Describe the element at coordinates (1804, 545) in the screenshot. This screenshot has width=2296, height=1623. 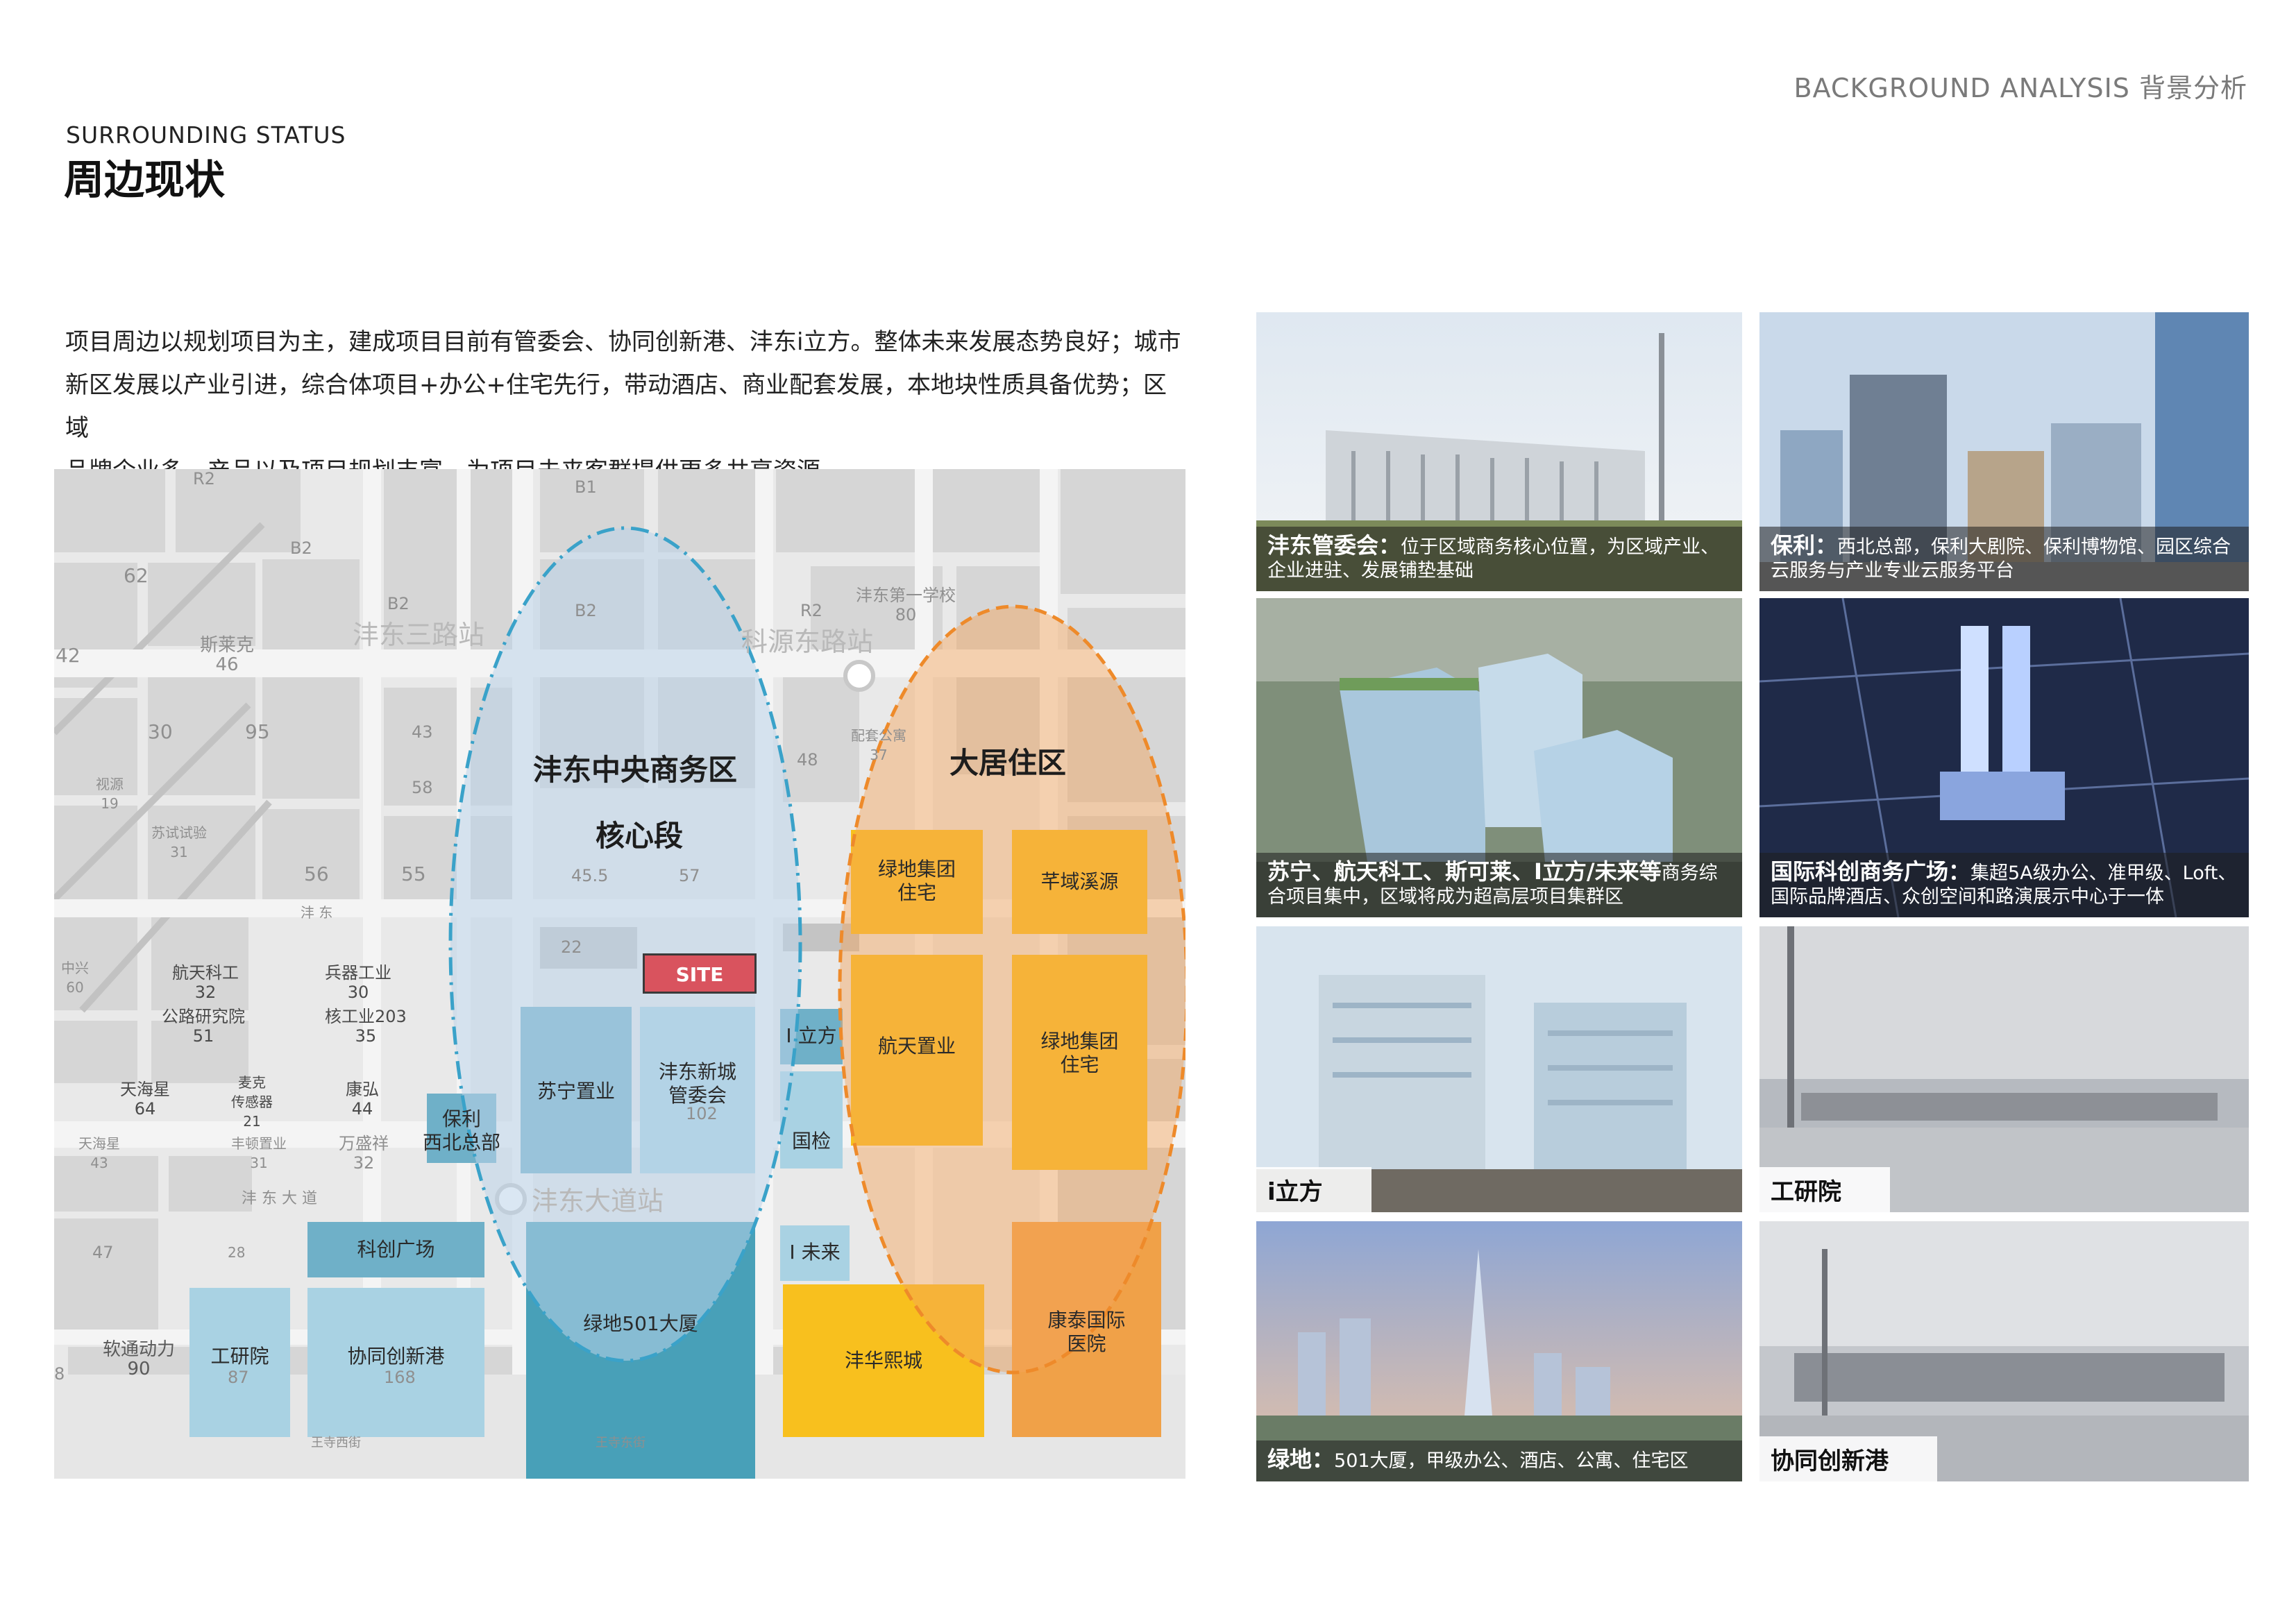
I see `photo-caption-title: 保利：` at that location.